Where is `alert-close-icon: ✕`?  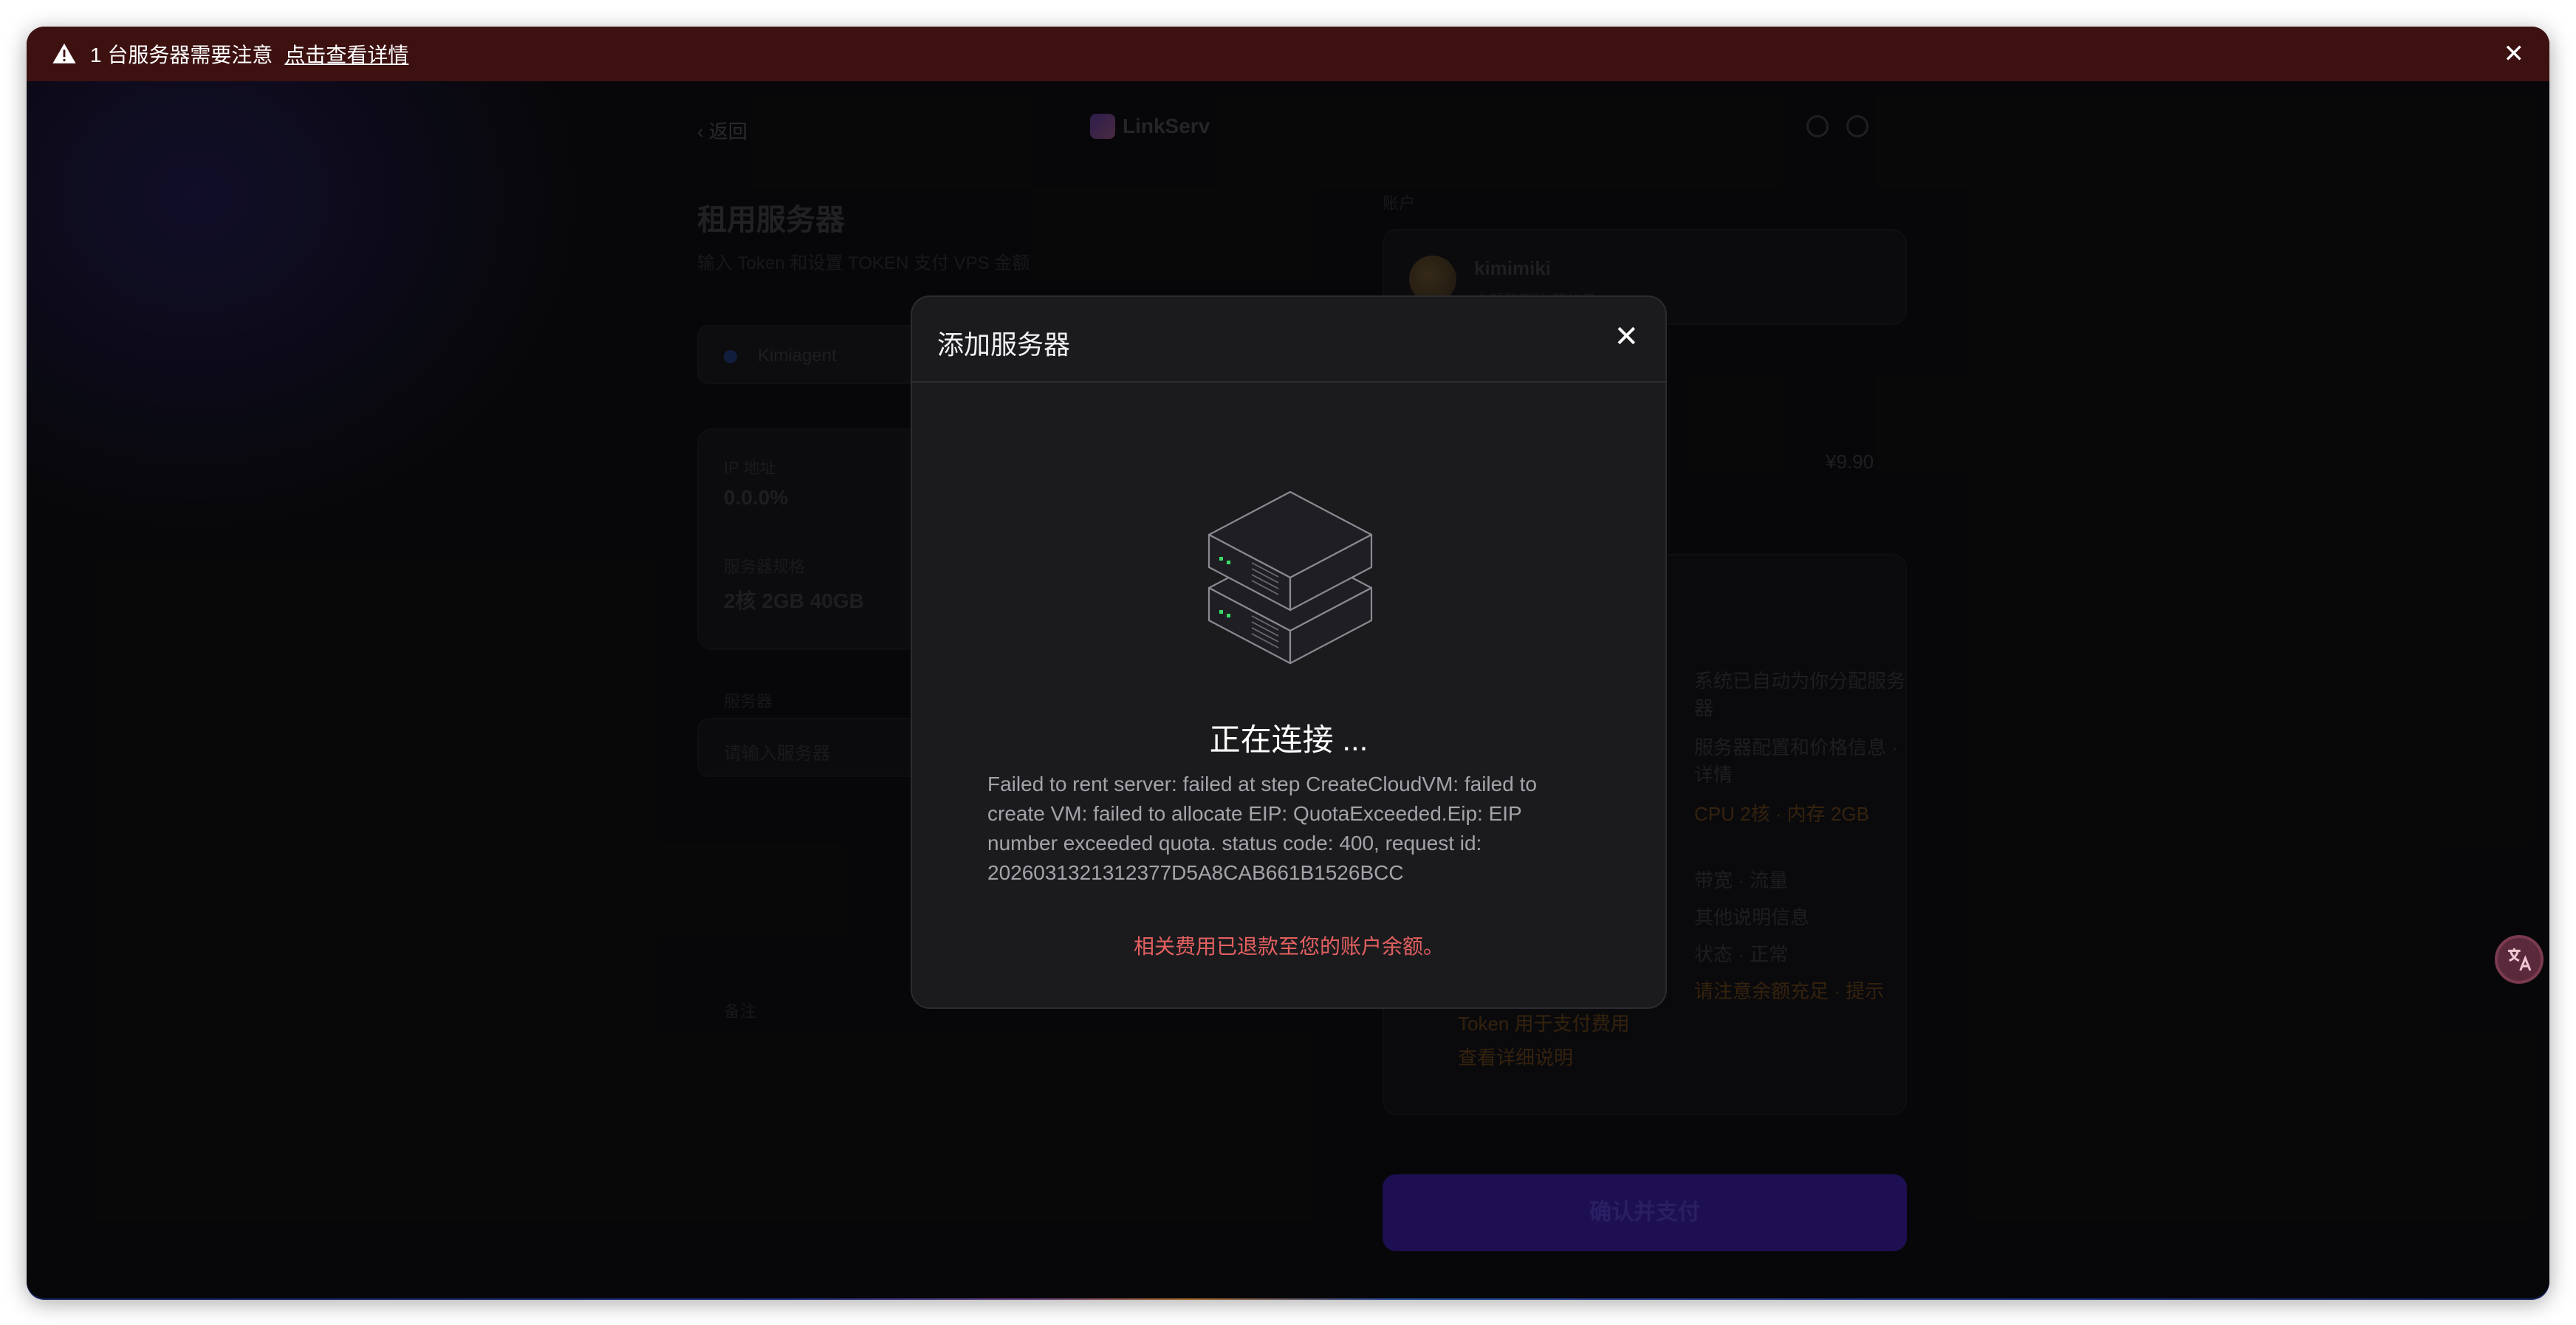
alert-close-icon: ✕ is located at coordinates (2514, 53).